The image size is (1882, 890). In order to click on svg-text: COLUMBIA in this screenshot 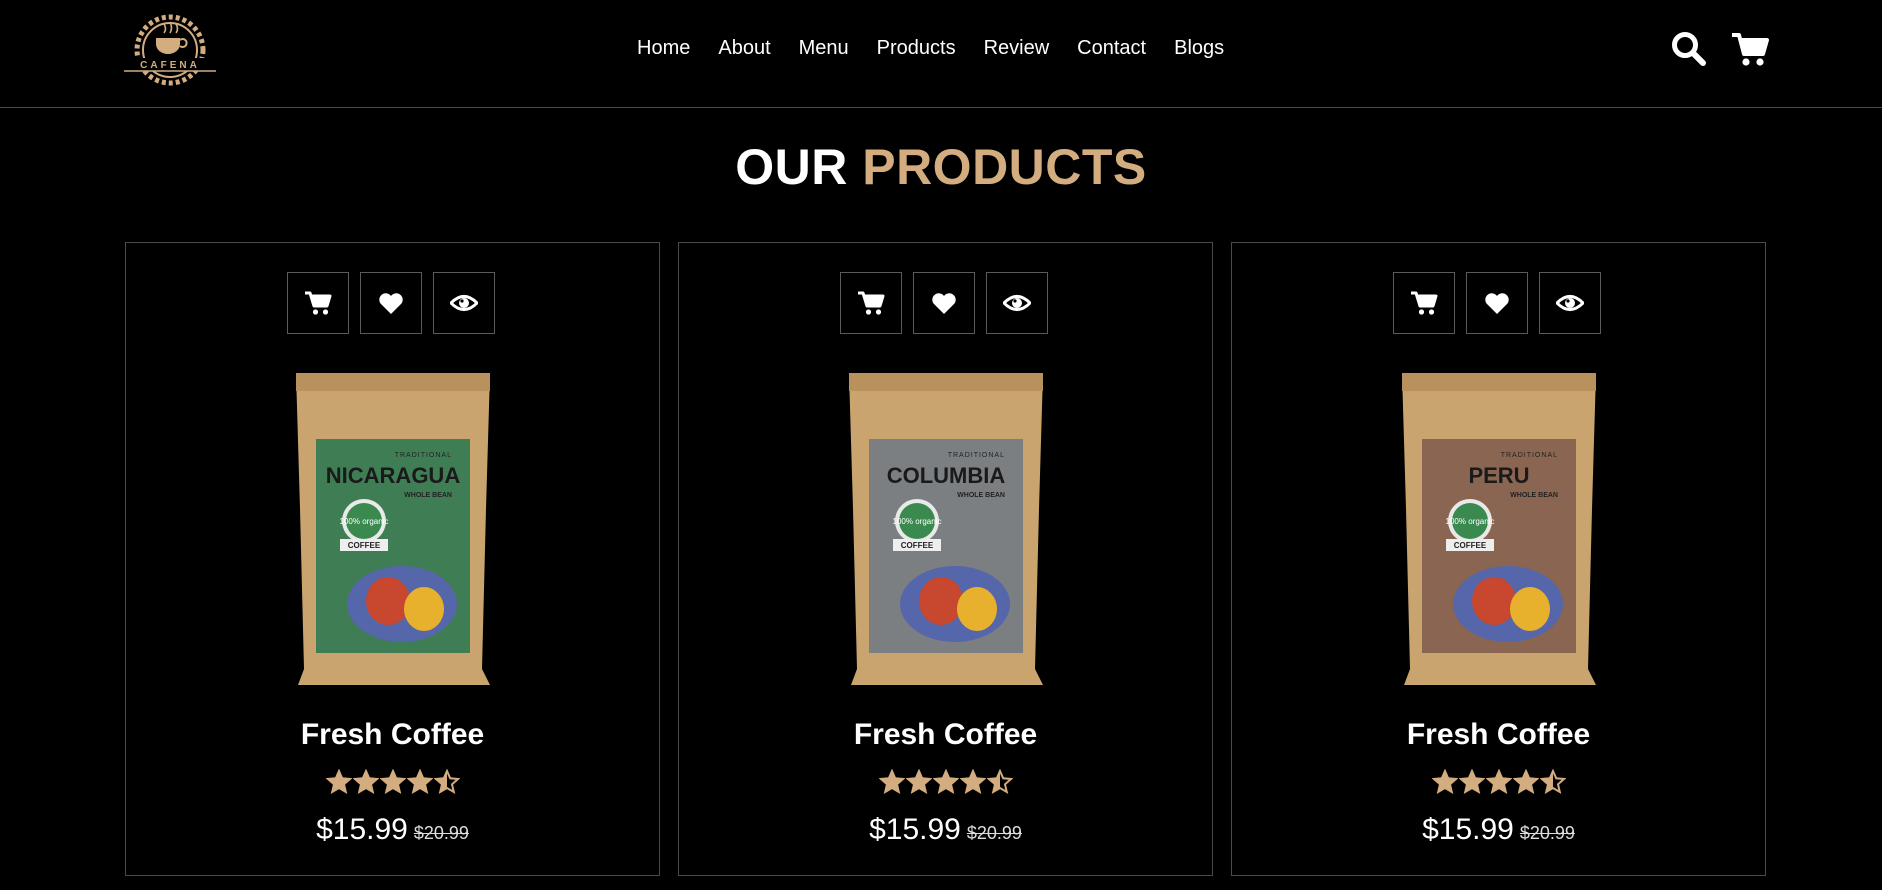, I will do `click(946, 475)`.